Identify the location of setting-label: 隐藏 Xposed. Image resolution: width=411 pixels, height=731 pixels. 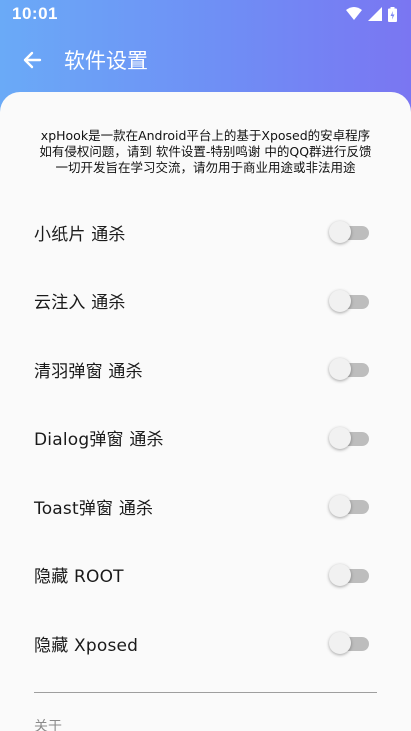
(86, 645).